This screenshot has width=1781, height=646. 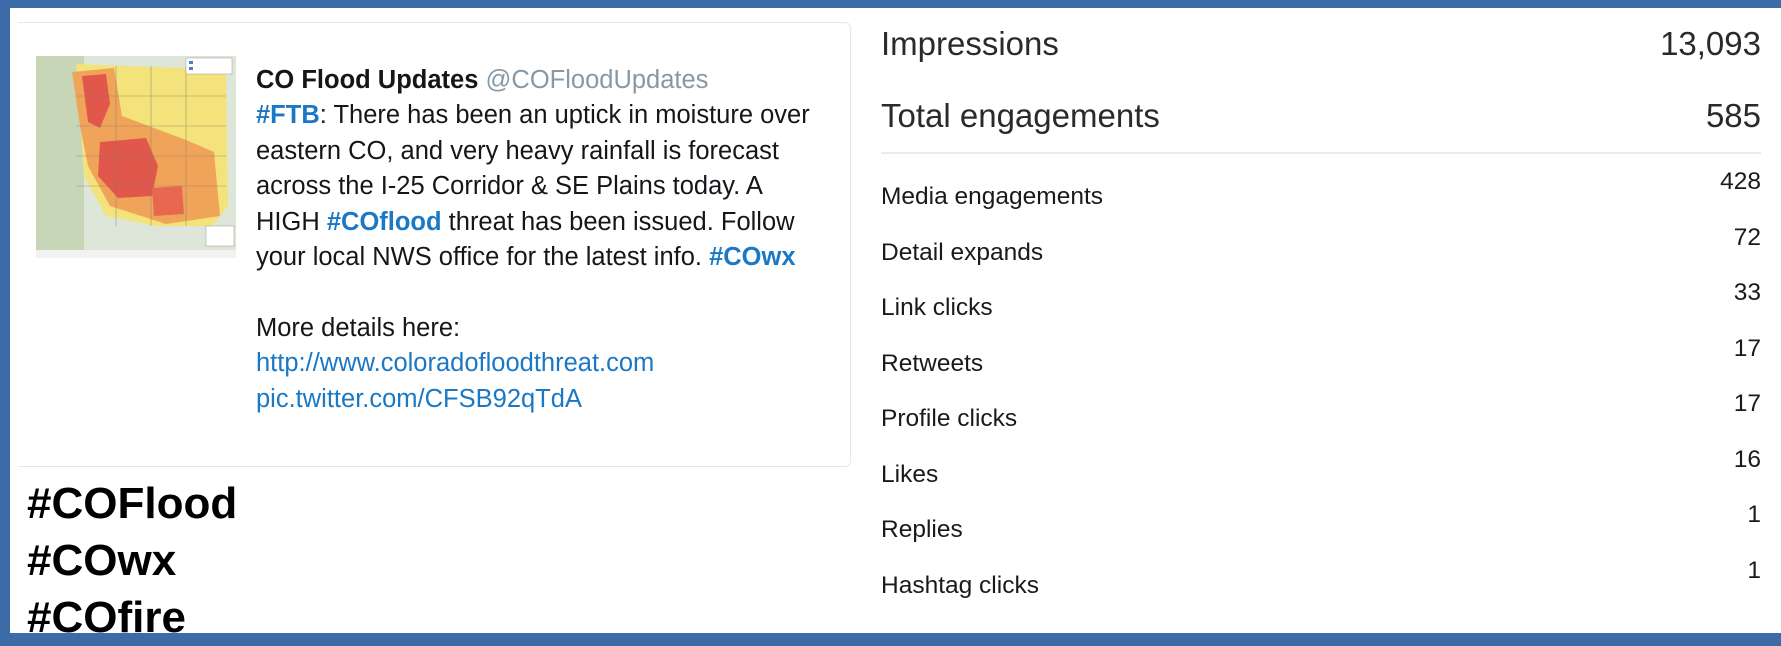 What do you see at coordinates (106, 617) in the screenshot?
I see `hashtag-cofire-large: #COfire` at bounding box center [106, 617].